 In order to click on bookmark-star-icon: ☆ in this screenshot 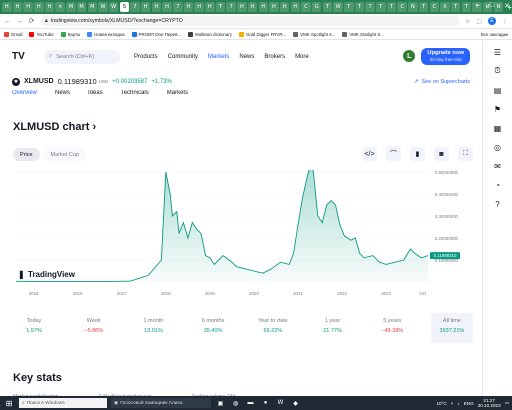, I will do `click(467, 21)`.